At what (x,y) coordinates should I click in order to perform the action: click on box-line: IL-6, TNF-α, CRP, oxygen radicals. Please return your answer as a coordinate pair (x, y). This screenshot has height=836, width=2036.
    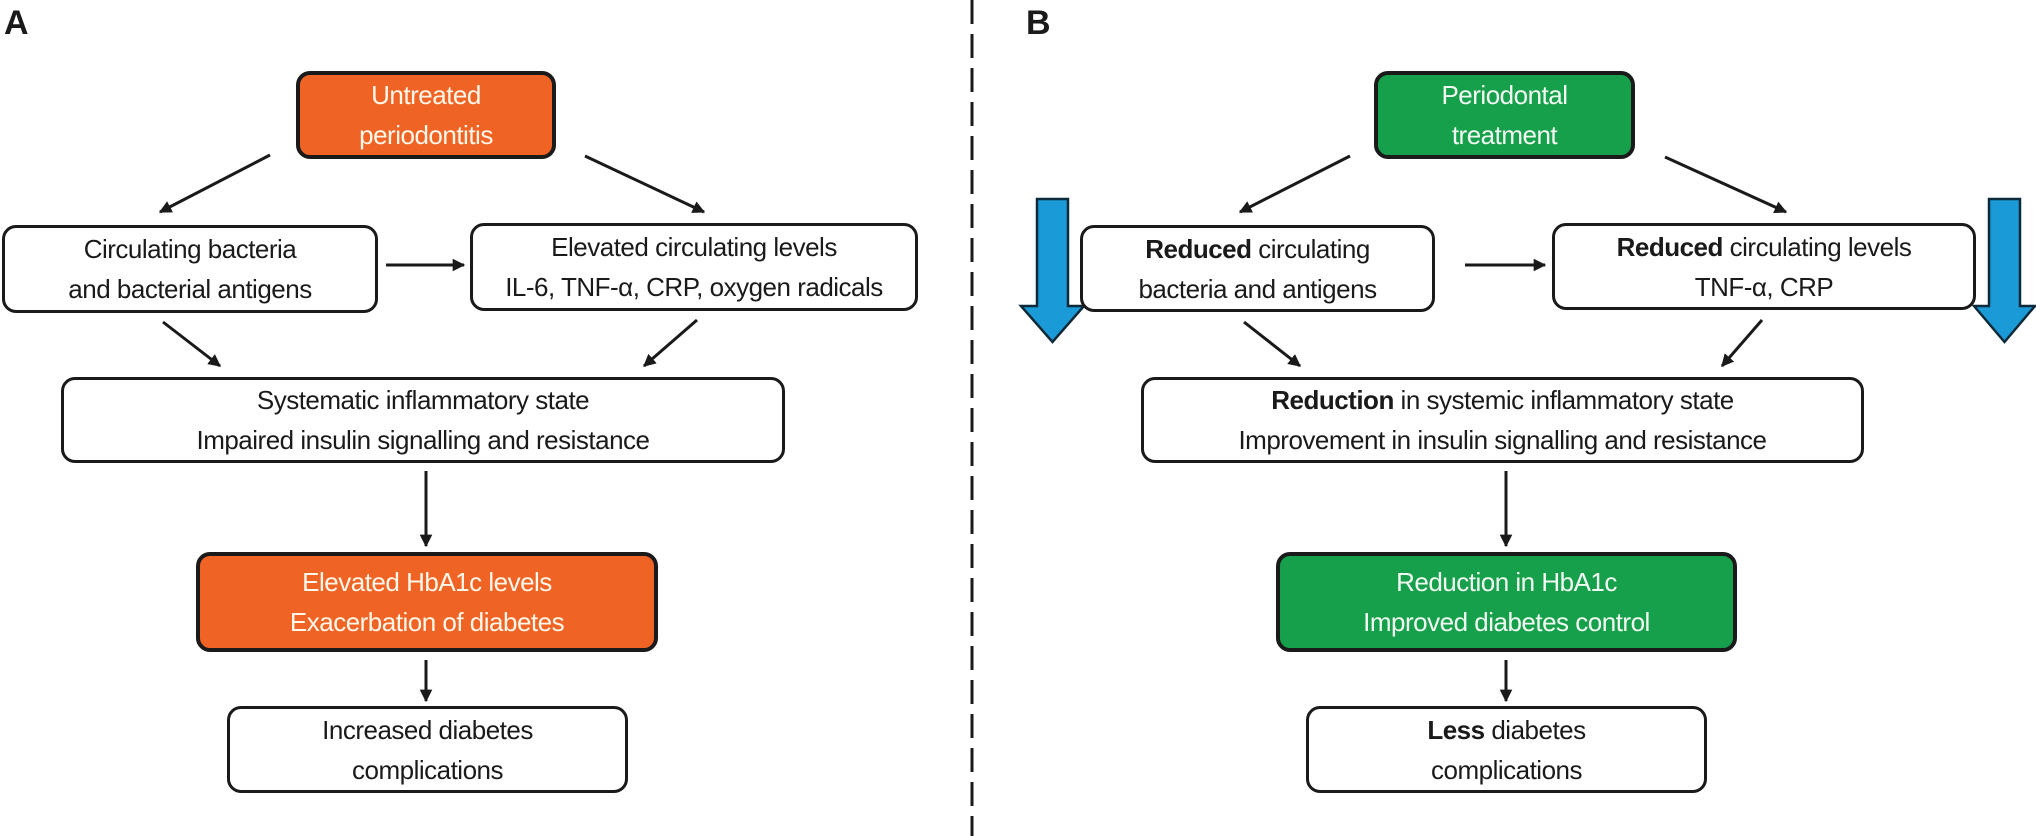
    Looking at the image, I should click on (694, 287).